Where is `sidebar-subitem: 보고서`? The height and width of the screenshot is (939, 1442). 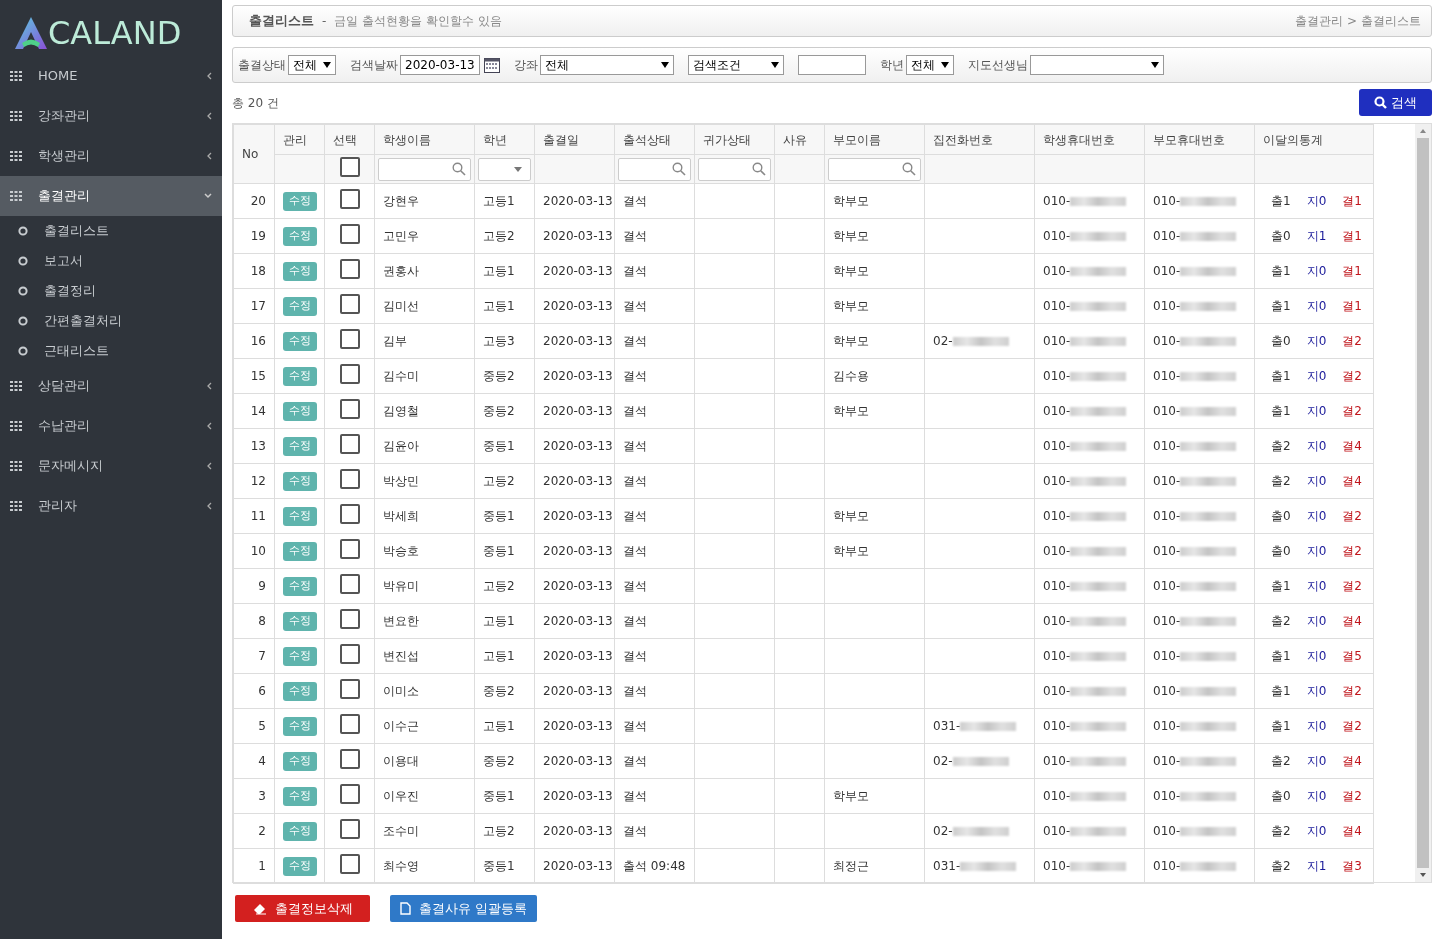 sidebar-subitem: 보고서 is located at coordinates (111, 261).